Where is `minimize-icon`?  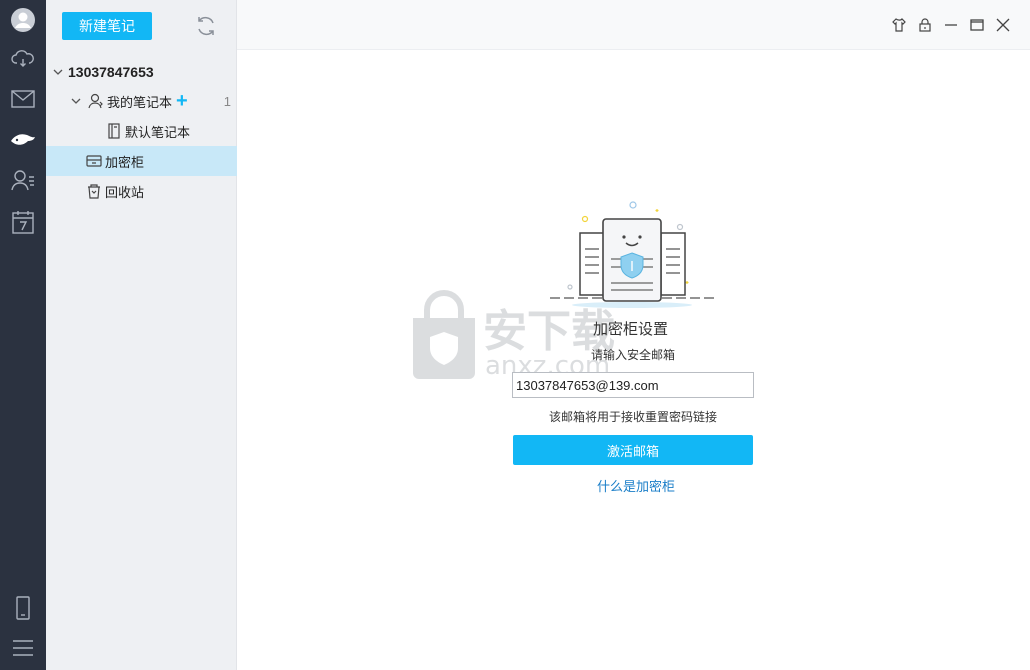 minimize-icon is located at coordinates (951, 25).